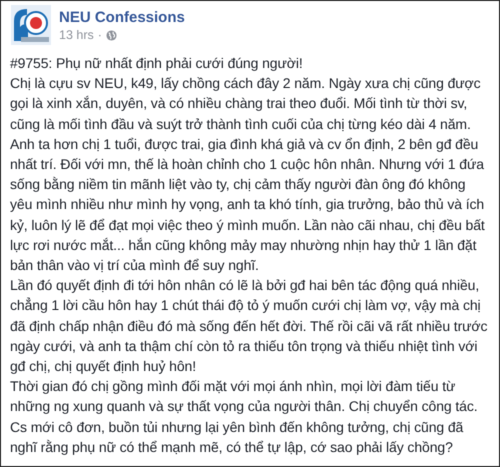 The width and height of the screenshot is (500, 467). What do you see at coordinates (111, 35) in the screenshot?
I see `globe-icon` at bounding box center [111, 35].